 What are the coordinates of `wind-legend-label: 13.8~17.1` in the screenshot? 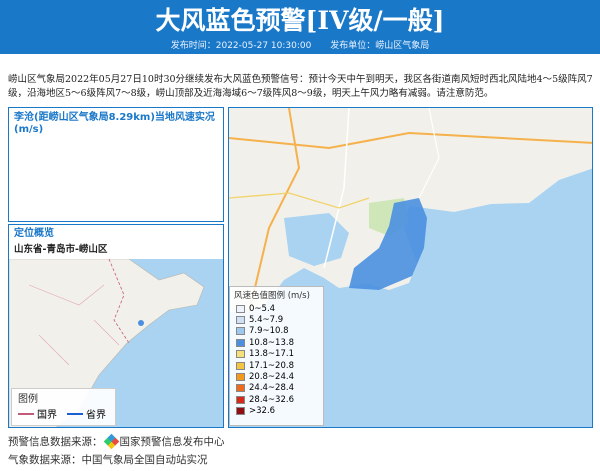 It's located at (271, 354).